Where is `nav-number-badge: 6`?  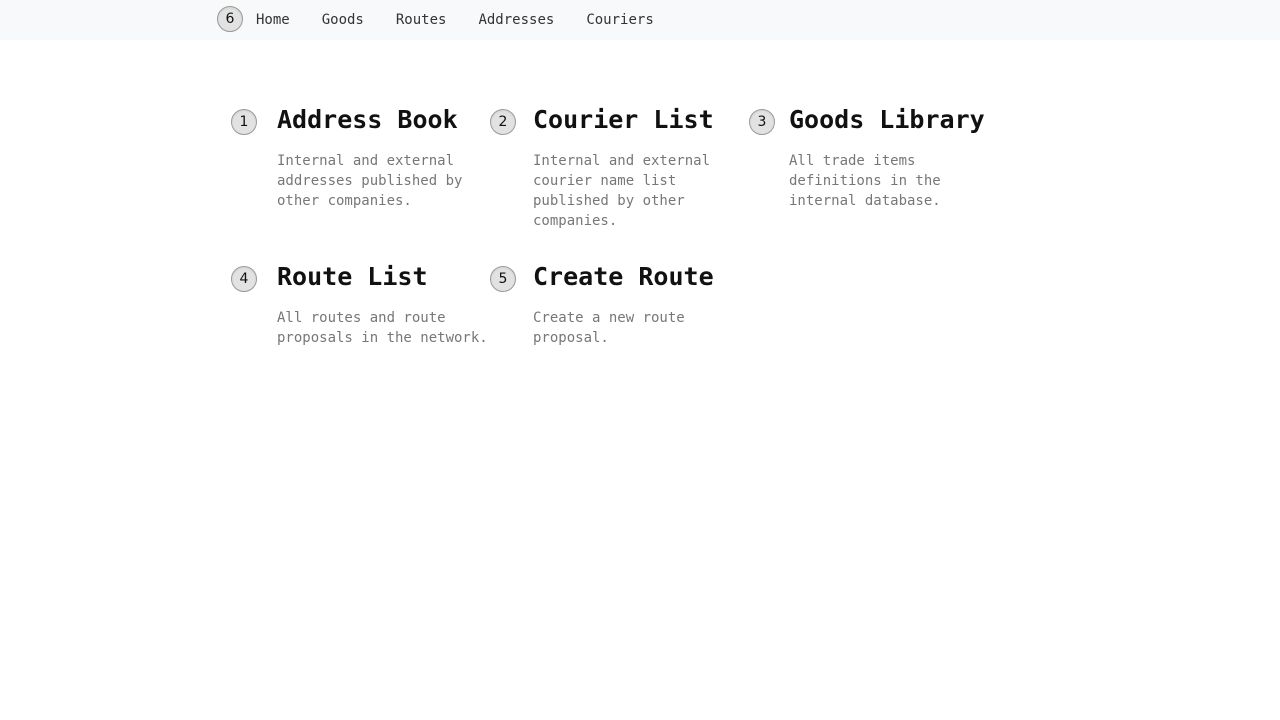
nav-number-badge: 6 is located at coordinates (230, 19).